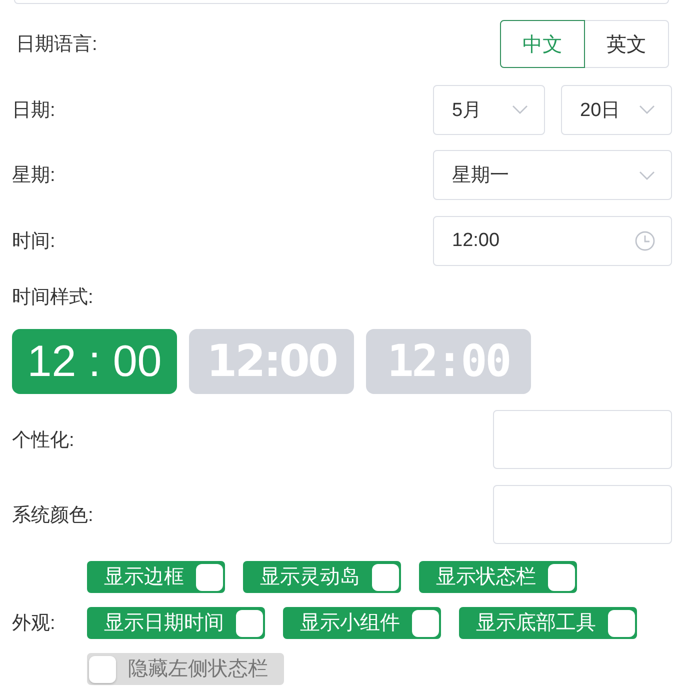  I want to click on toggle-switch: 显示小组件, so click(362, 623).